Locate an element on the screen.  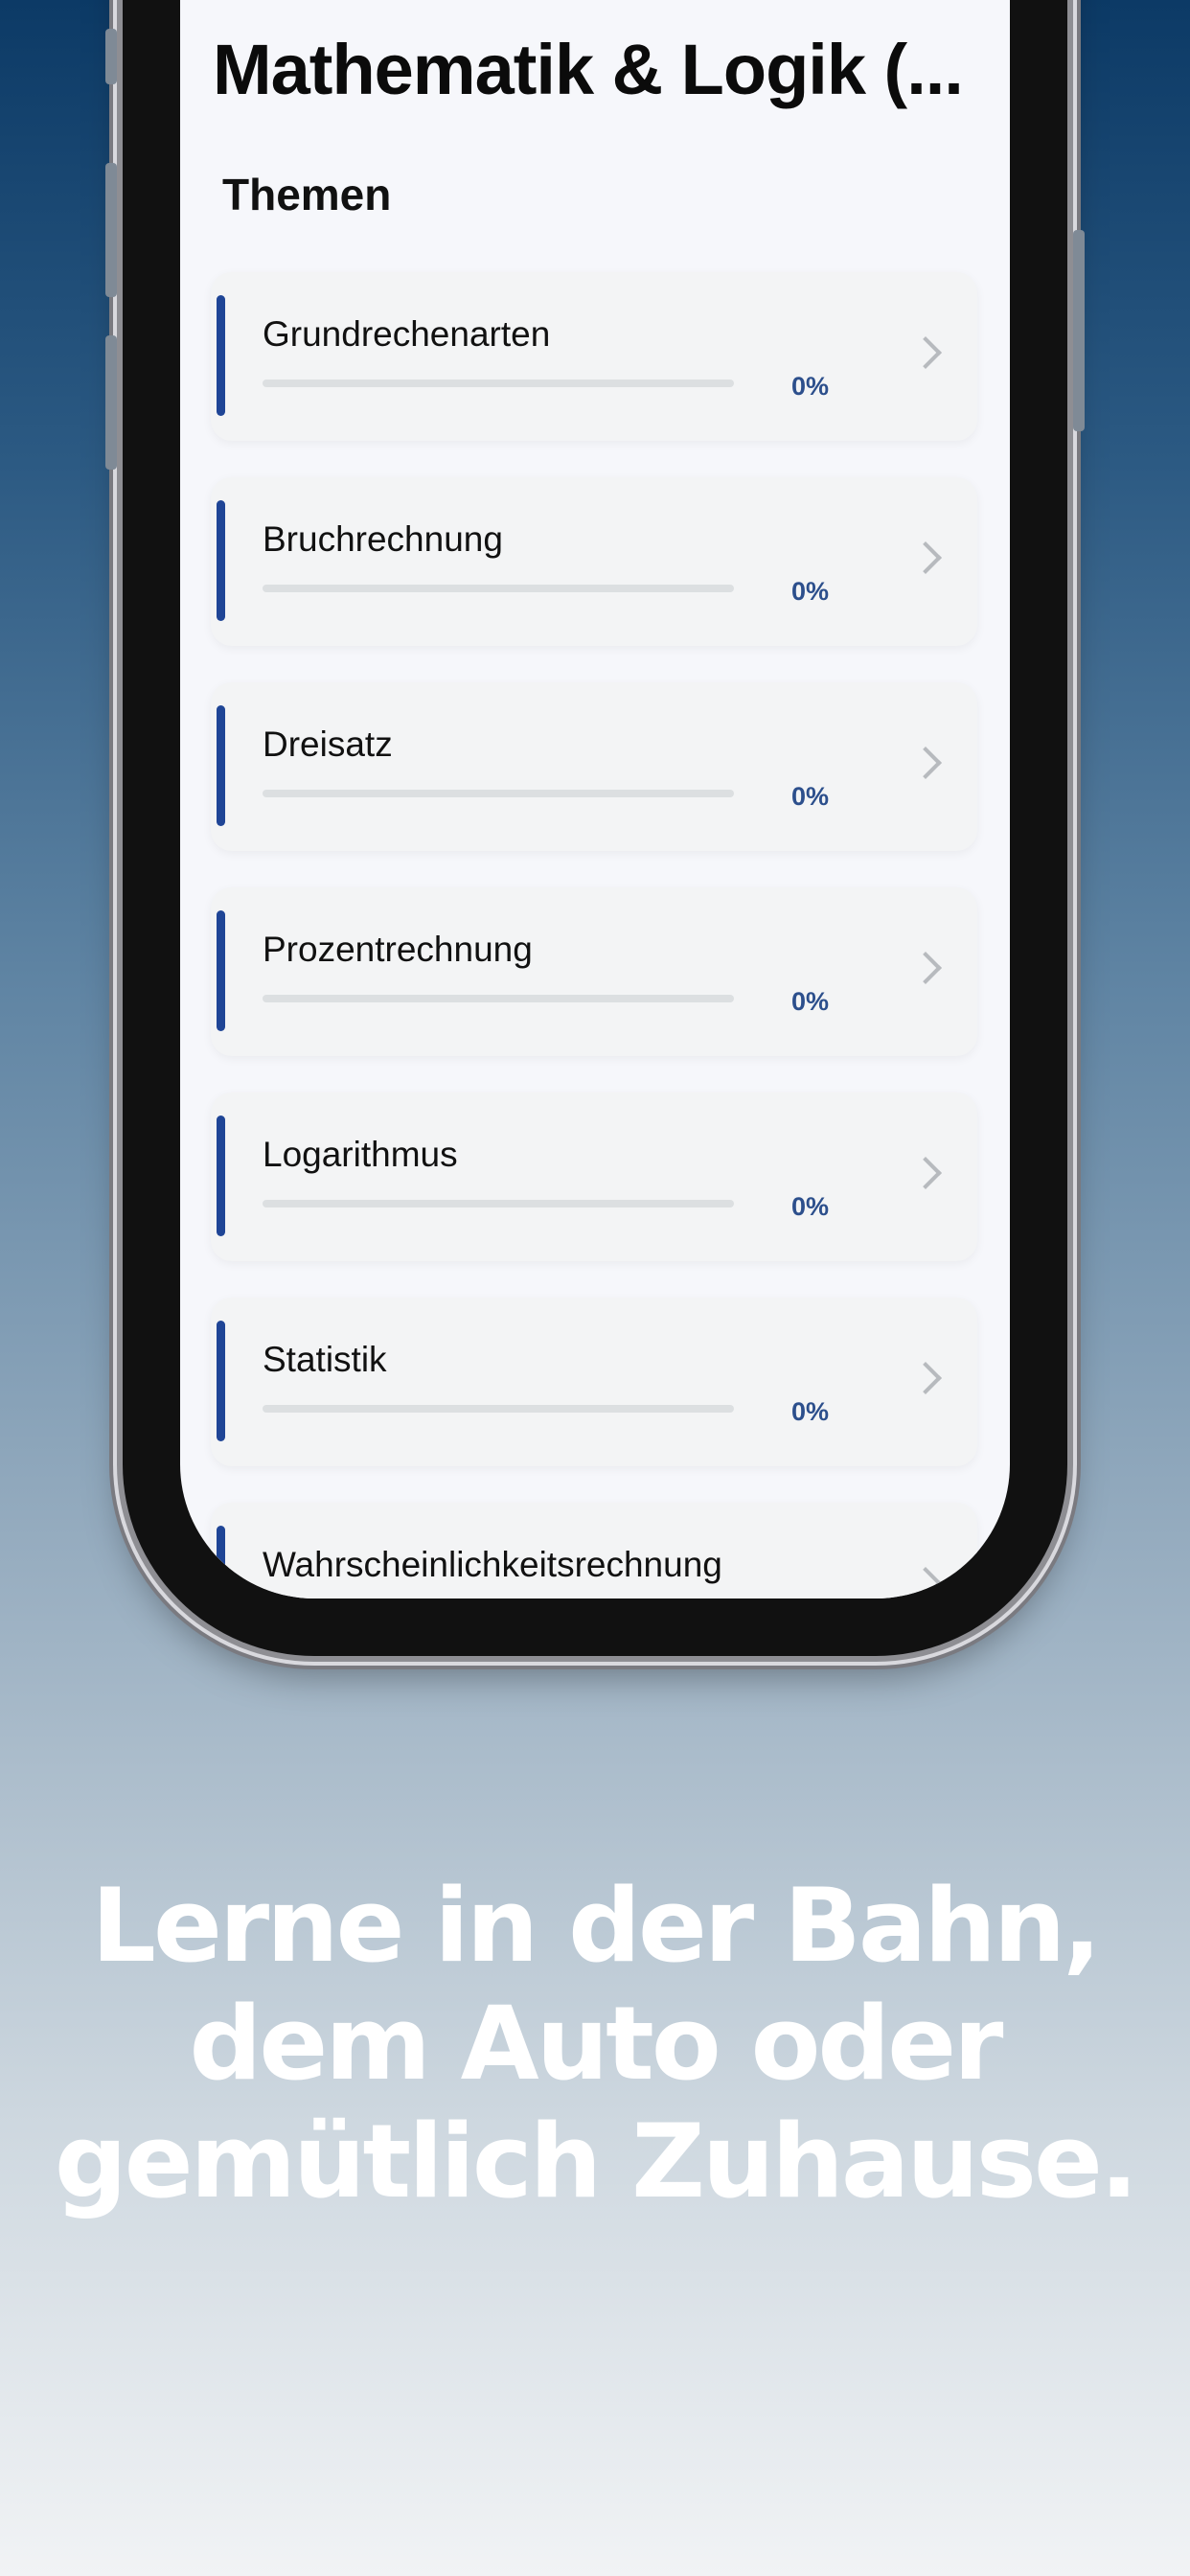
topic-label: Prozentrechnung is located at coordinates (398, 949).